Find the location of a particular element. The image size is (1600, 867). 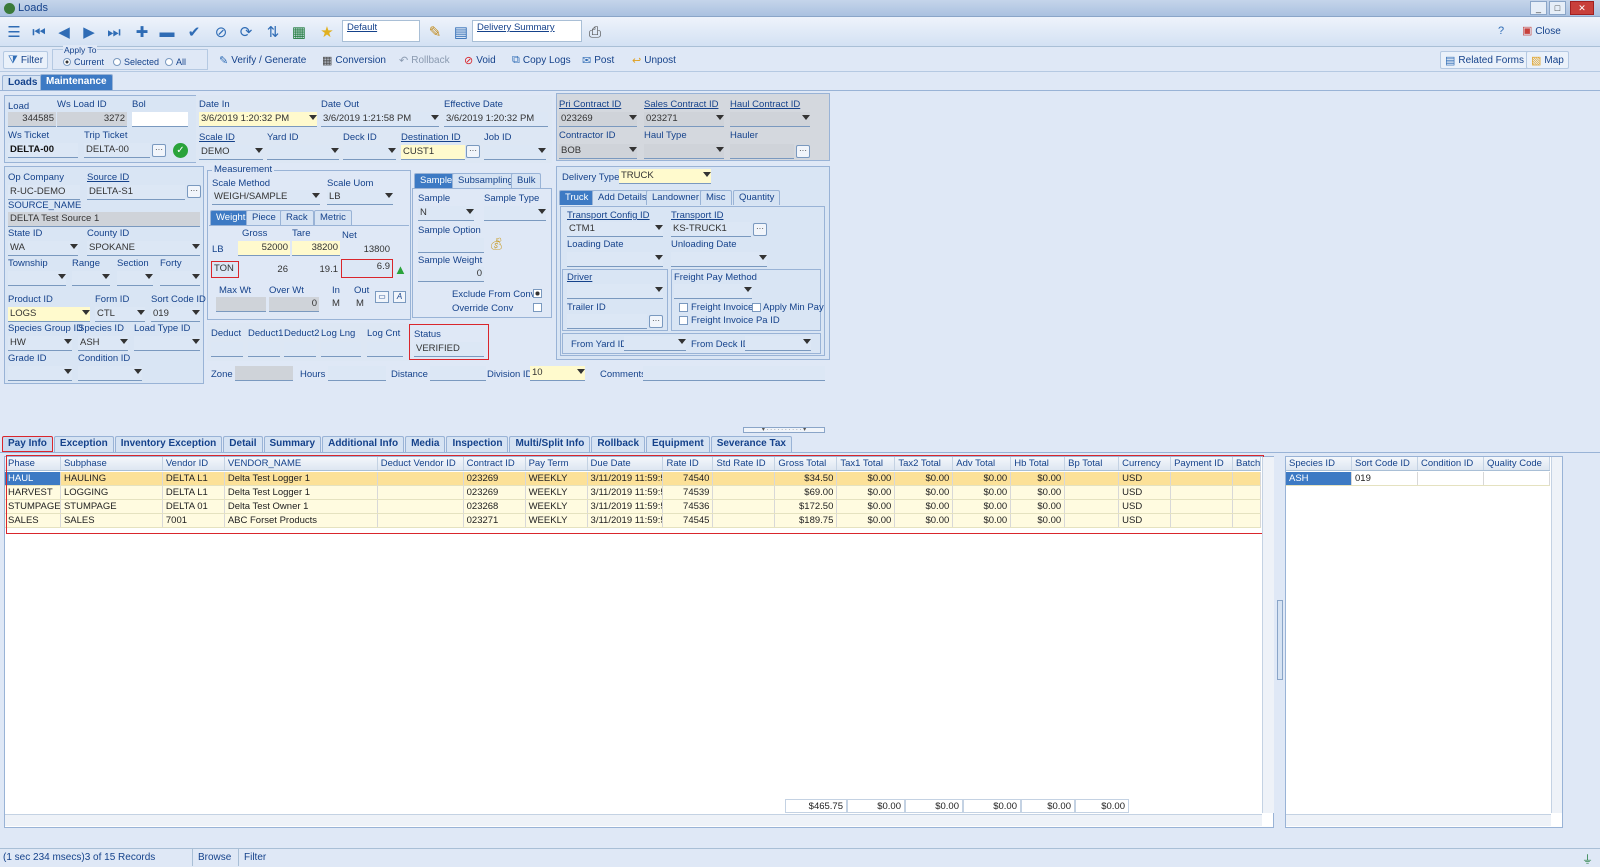

division-field: 10 is located at coordinates (557, 373).